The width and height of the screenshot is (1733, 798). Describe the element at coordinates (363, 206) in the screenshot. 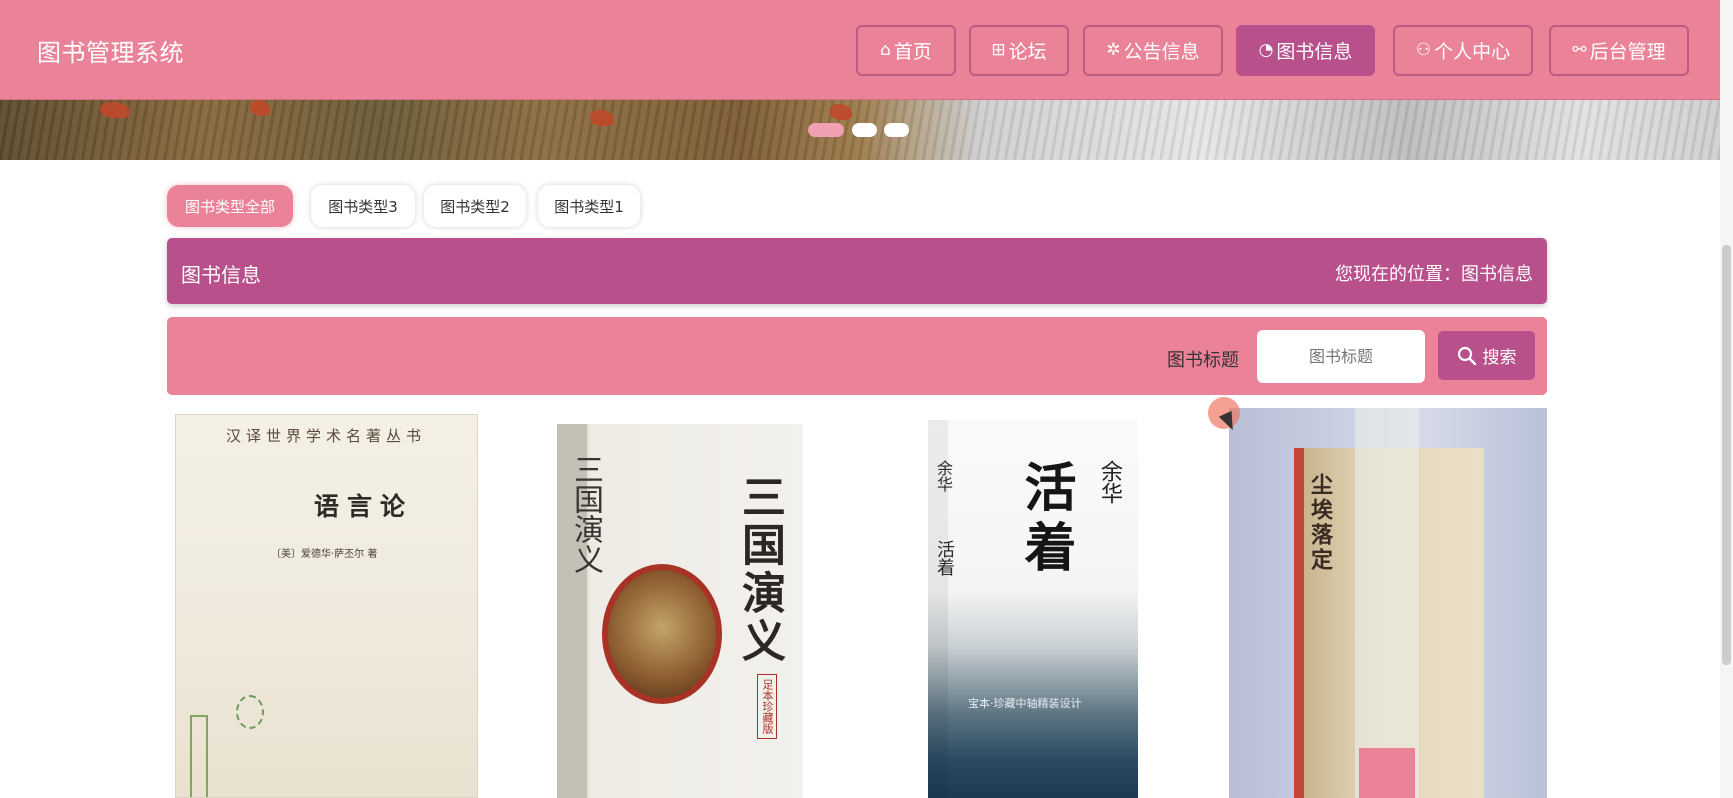

I see `filter-type-3: 图书类型3` at that location.